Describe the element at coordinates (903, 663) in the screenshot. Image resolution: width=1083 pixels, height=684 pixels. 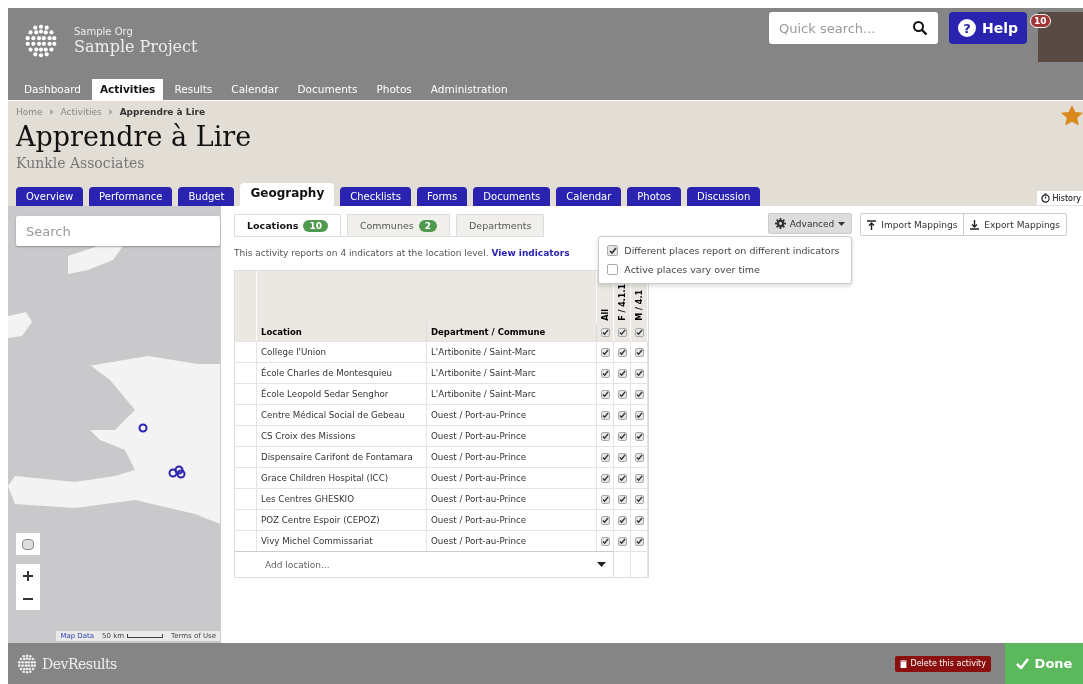
I see `trash-icon` at that location.